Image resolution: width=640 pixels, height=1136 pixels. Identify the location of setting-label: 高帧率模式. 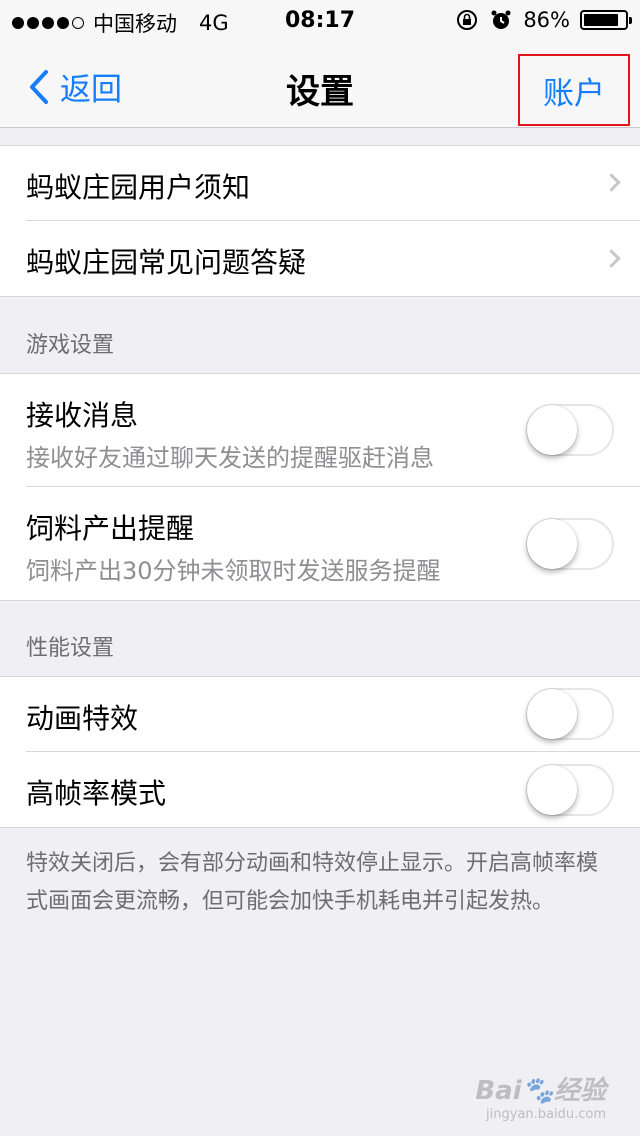
(96, 793).